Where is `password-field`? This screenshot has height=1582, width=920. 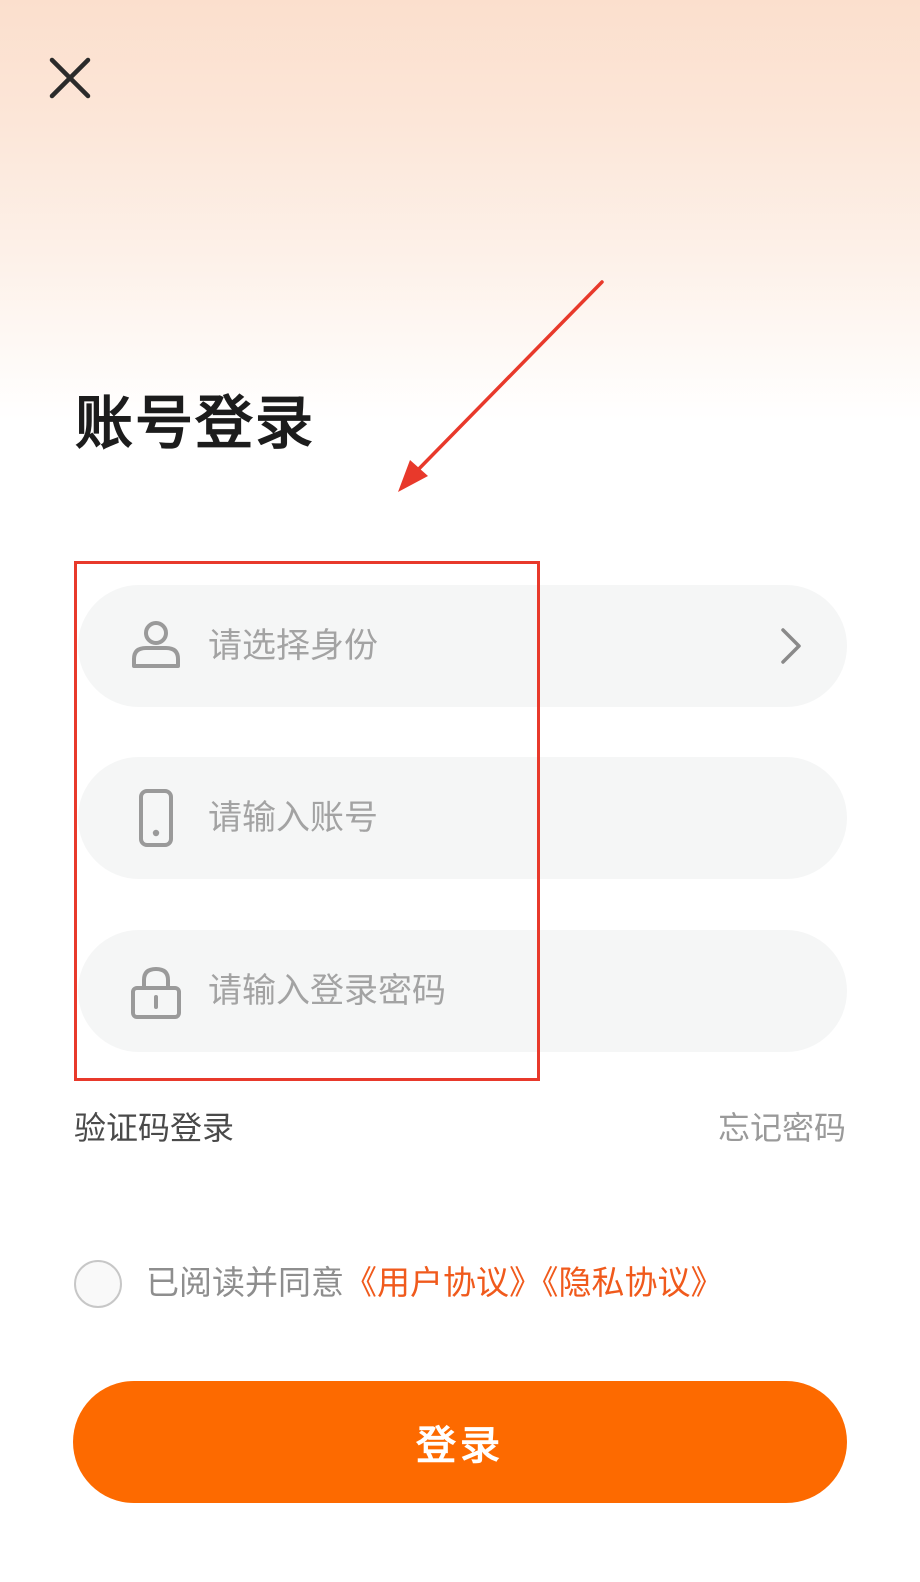
password-field is located at coordinates (462, 991).